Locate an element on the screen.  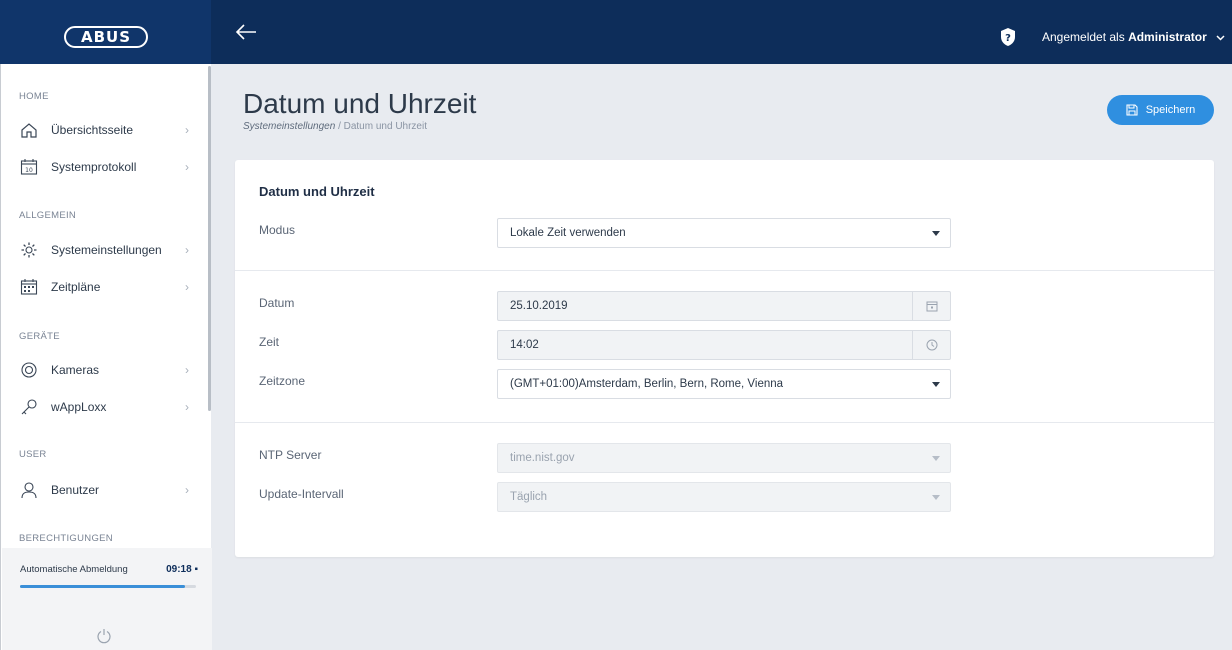
ntp-label: NTP Server is located at coordinates (290, 455).